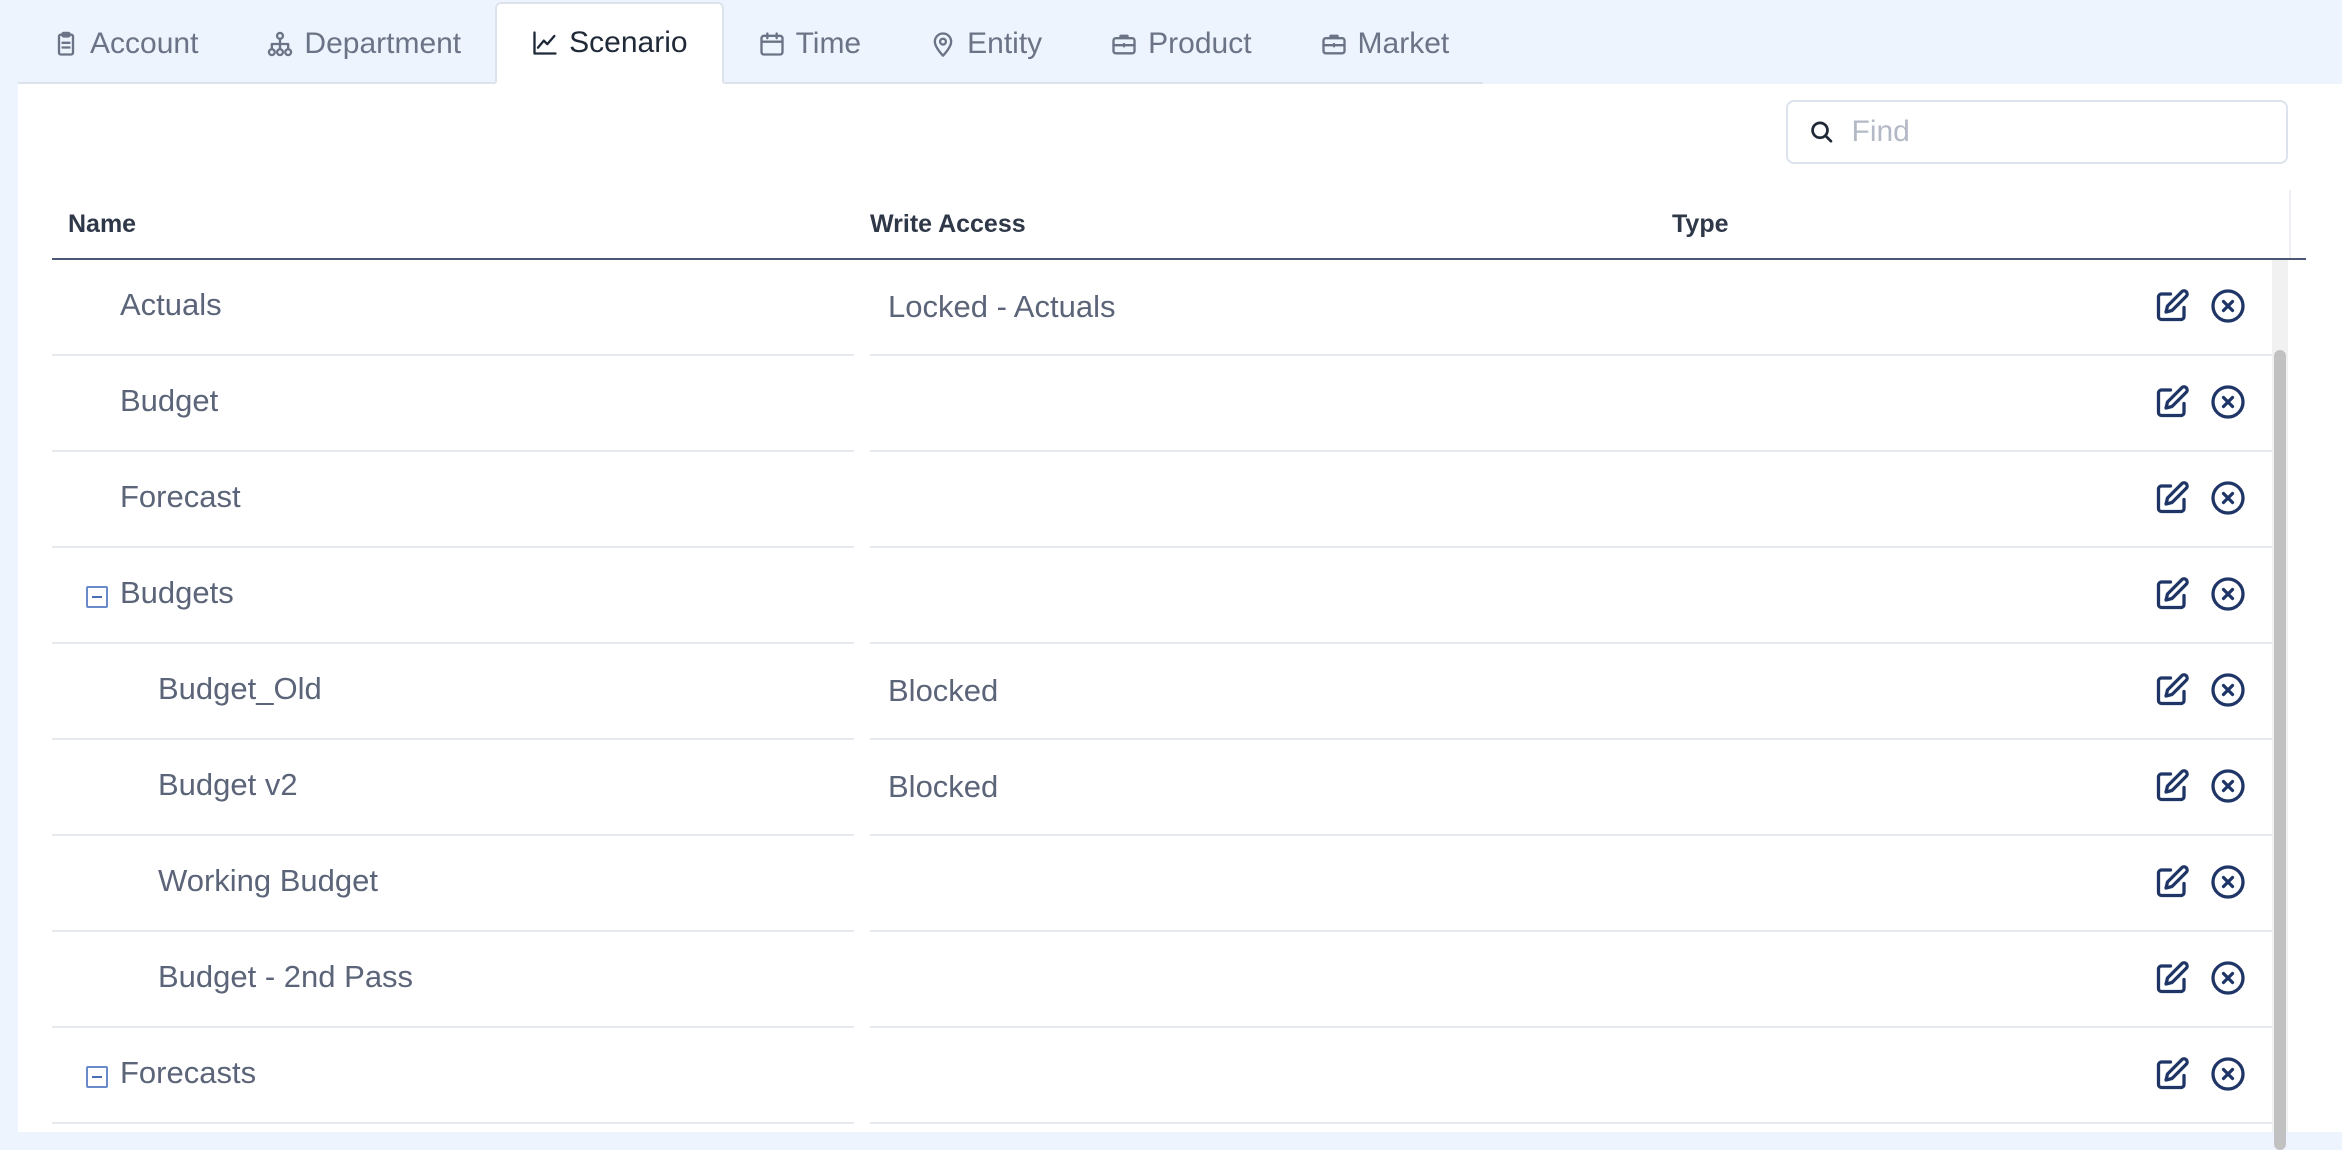 Image resolution: width=2342 pixels, height=1150 pixels. What do you see at coordinates (2290, 224) in the screenshot?
I see `header-divider` at bounding box center [2290, 224].